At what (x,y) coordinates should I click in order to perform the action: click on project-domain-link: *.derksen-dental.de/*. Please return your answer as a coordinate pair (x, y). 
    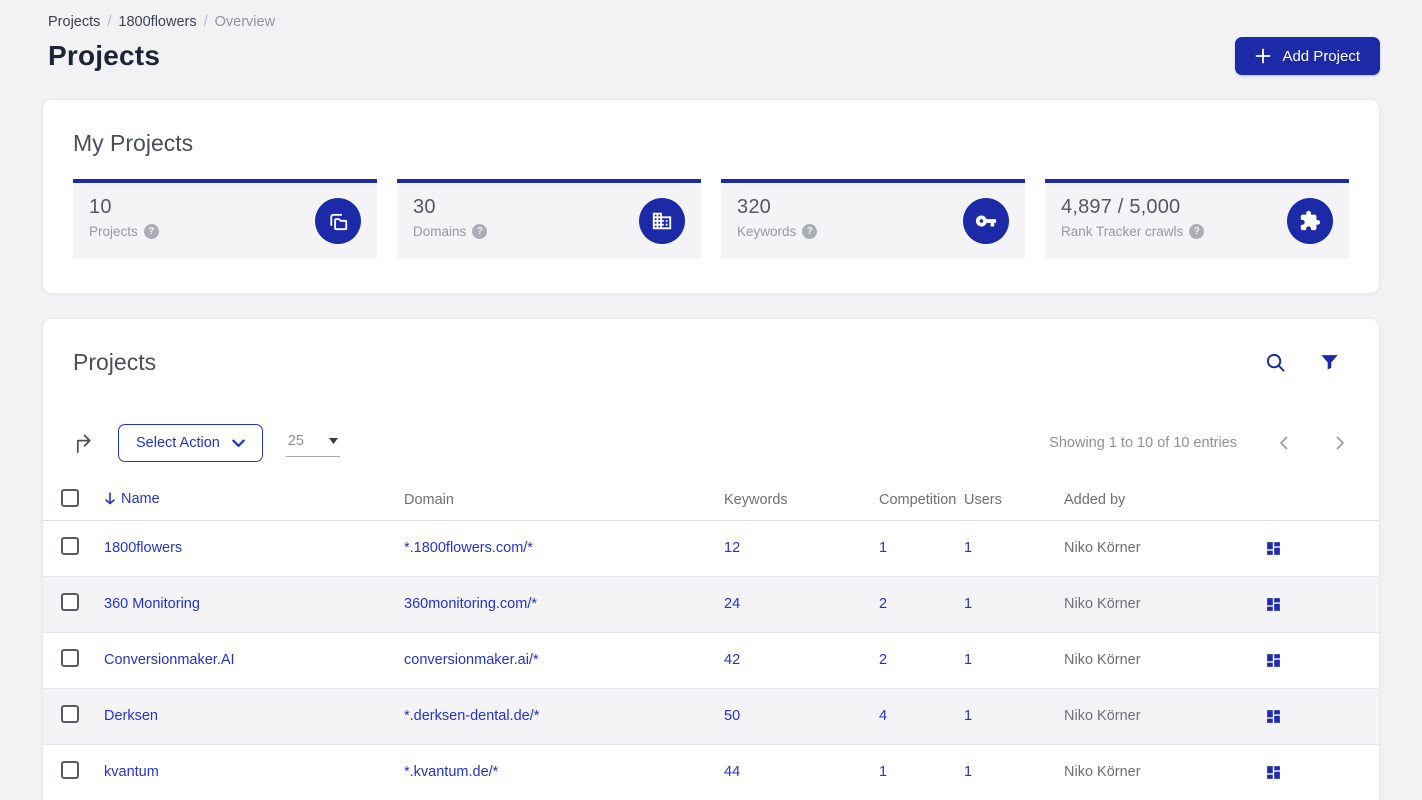
    Looking at the image, I should click on (471, 716).